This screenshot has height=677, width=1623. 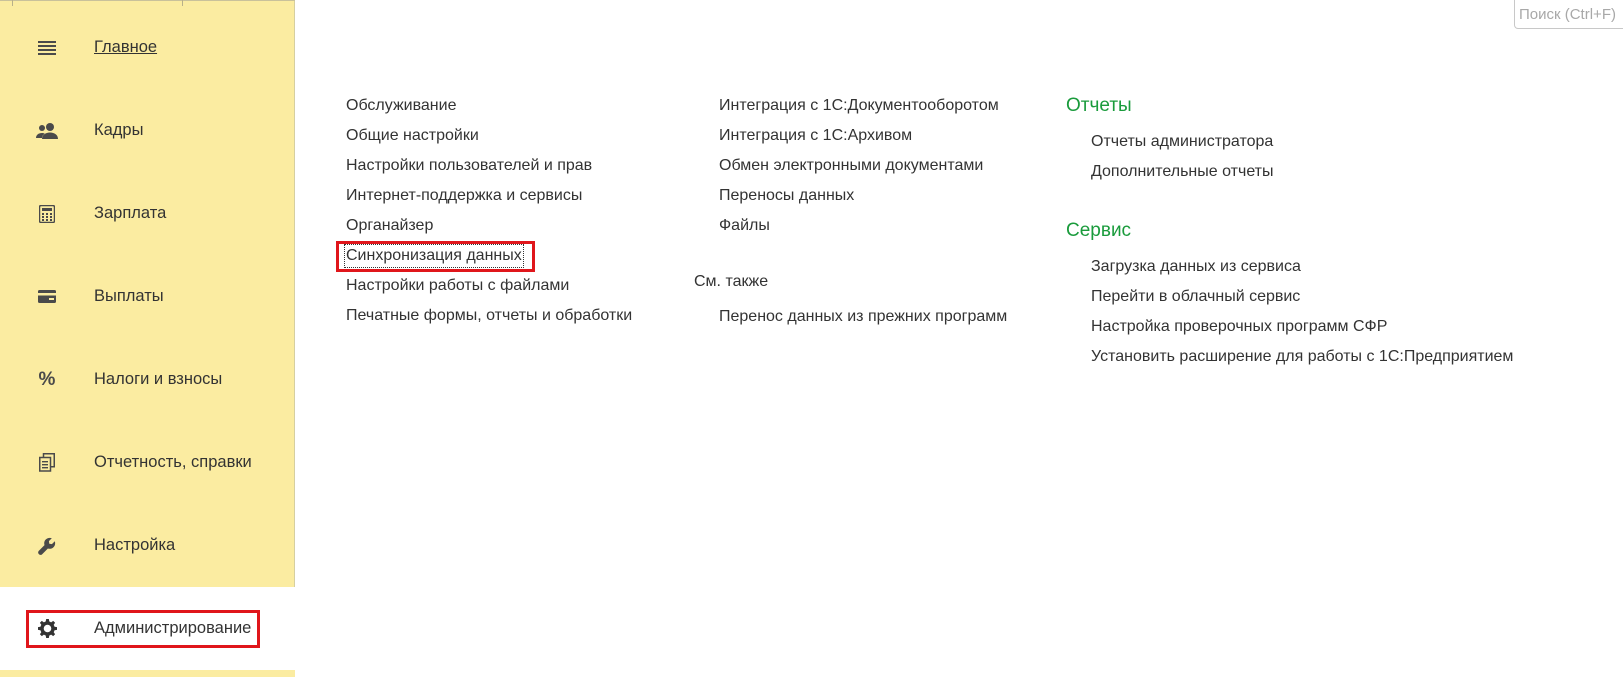 I want to click on section-title-service: Сервис, so click(x=1099, y=230).